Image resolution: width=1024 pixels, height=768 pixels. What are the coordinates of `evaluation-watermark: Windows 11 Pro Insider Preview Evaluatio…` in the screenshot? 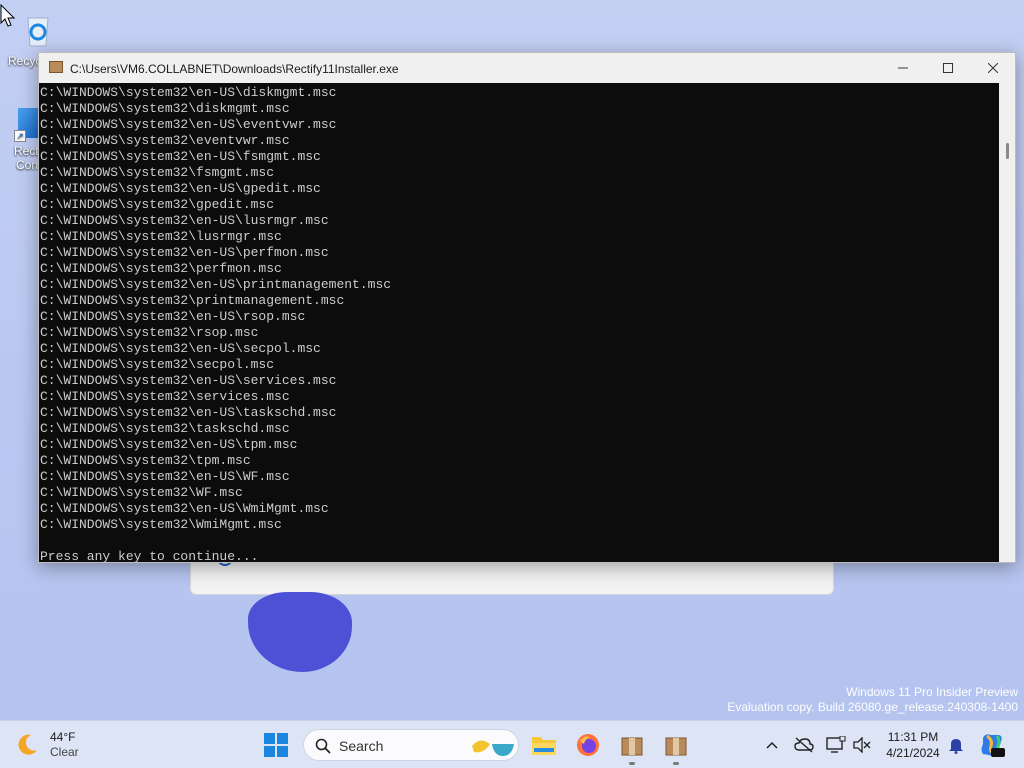 It's located at (872, 700).